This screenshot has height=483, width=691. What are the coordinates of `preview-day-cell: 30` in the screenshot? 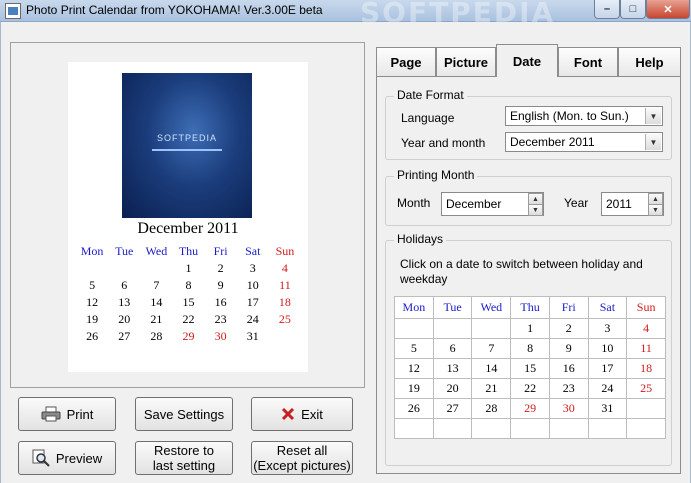 It's located at (220, 336).